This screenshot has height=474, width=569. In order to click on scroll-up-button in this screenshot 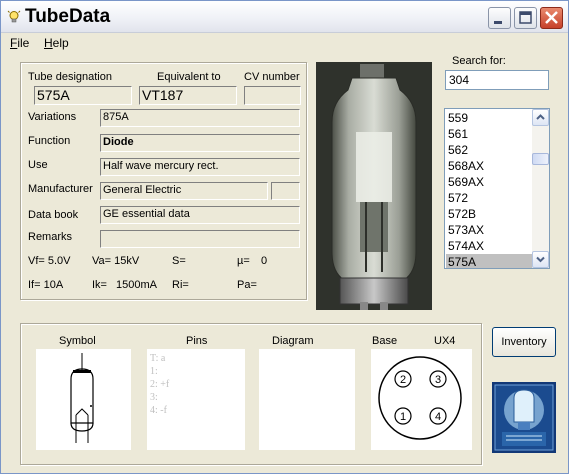, I will do `click(540, 117)`.